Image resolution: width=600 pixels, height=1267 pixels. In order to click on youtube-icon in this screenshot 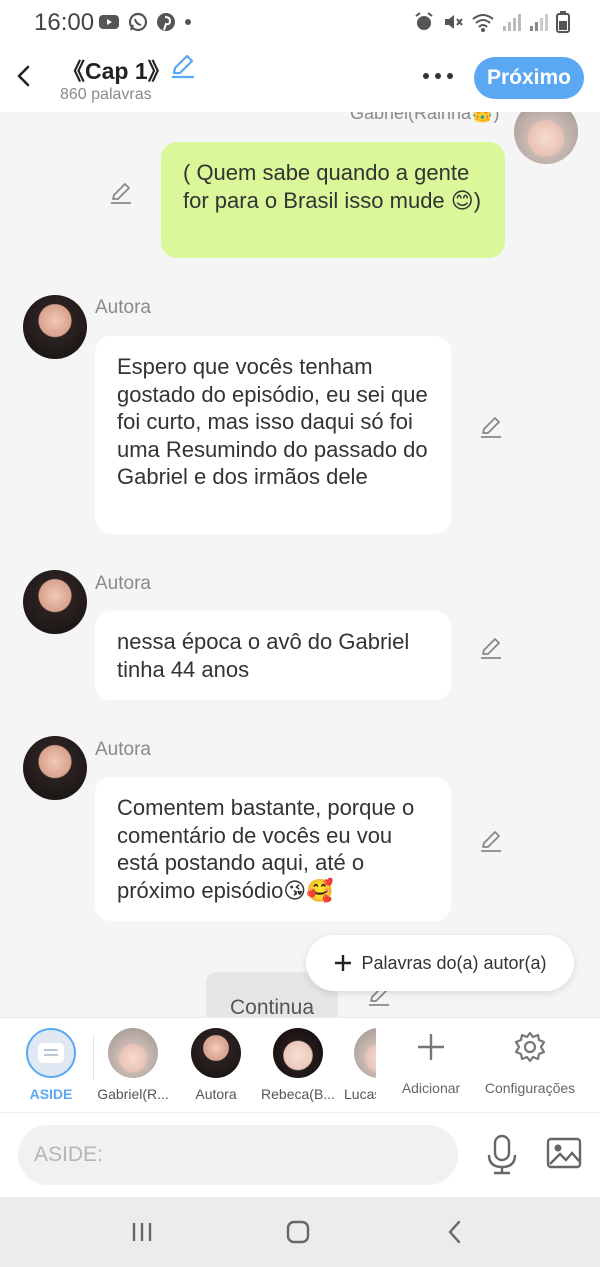, I will do `click(109, 22)`.